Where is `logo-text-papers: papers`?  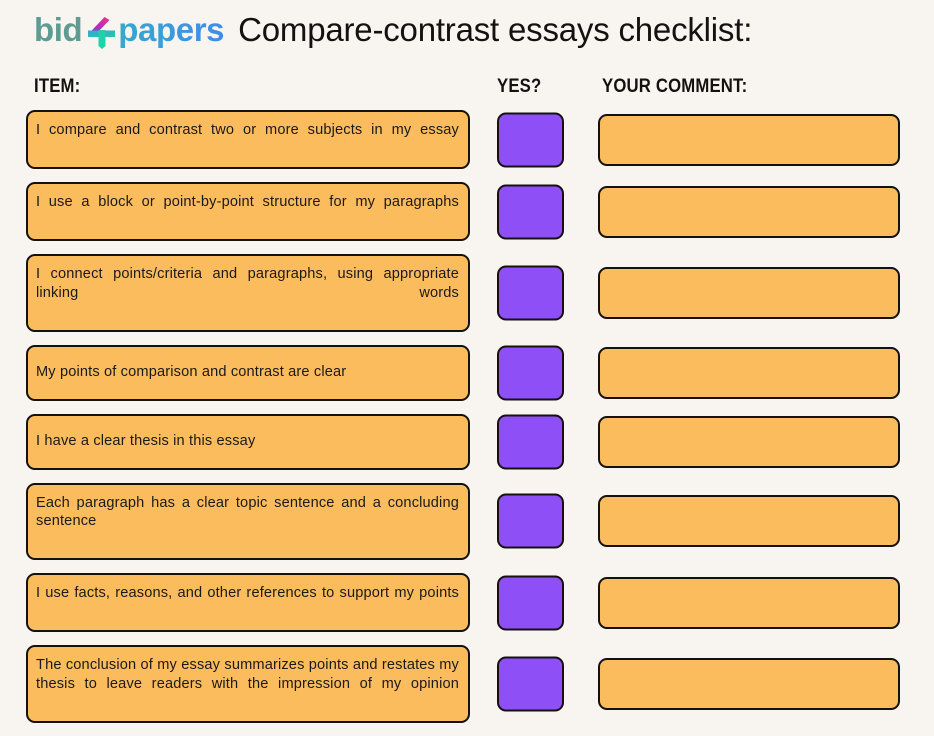
logo-text-papers: papers is located at coordinates (171, 29).